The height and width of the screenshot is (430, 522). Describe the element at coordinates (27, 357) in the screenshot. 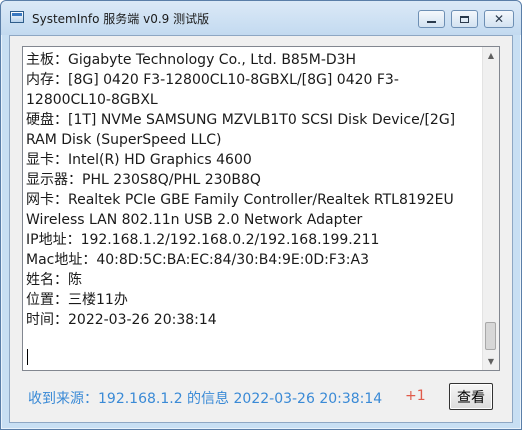

I see `text-caret` at that location.